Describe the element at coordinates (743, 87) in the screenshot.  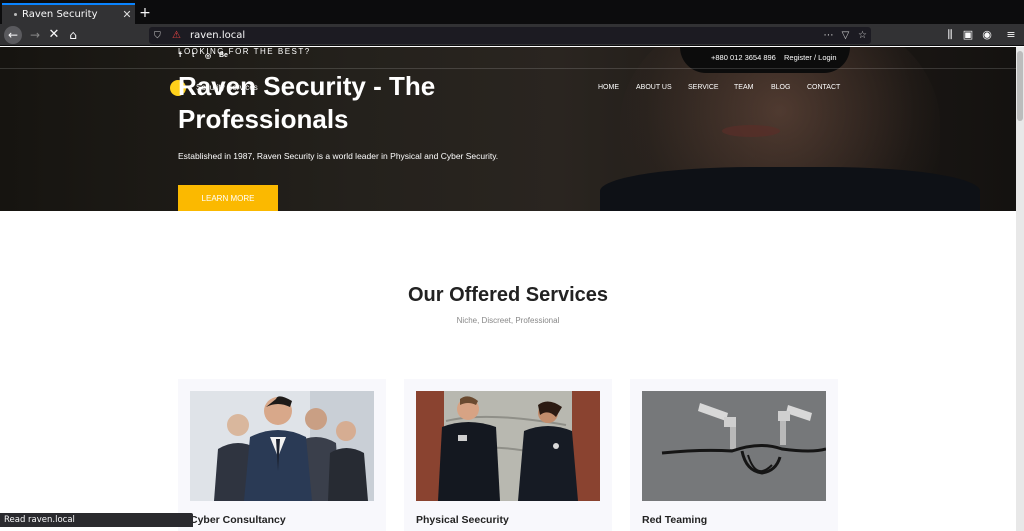
I see `nav-team: TEAM` at that location.